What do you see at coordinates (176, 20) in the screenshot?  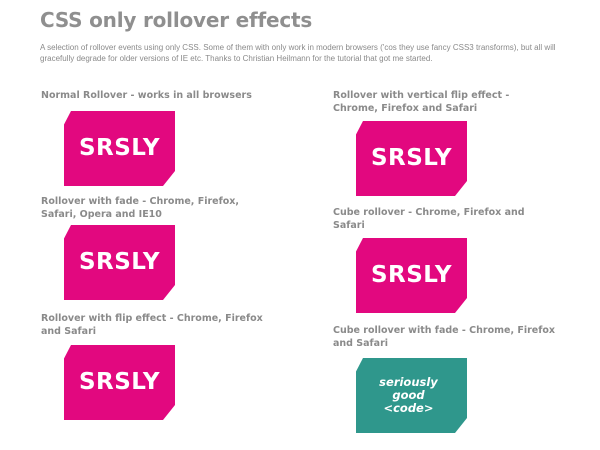 I see `page-title: CSS only rollover effects` at bounding box center [176, 20].